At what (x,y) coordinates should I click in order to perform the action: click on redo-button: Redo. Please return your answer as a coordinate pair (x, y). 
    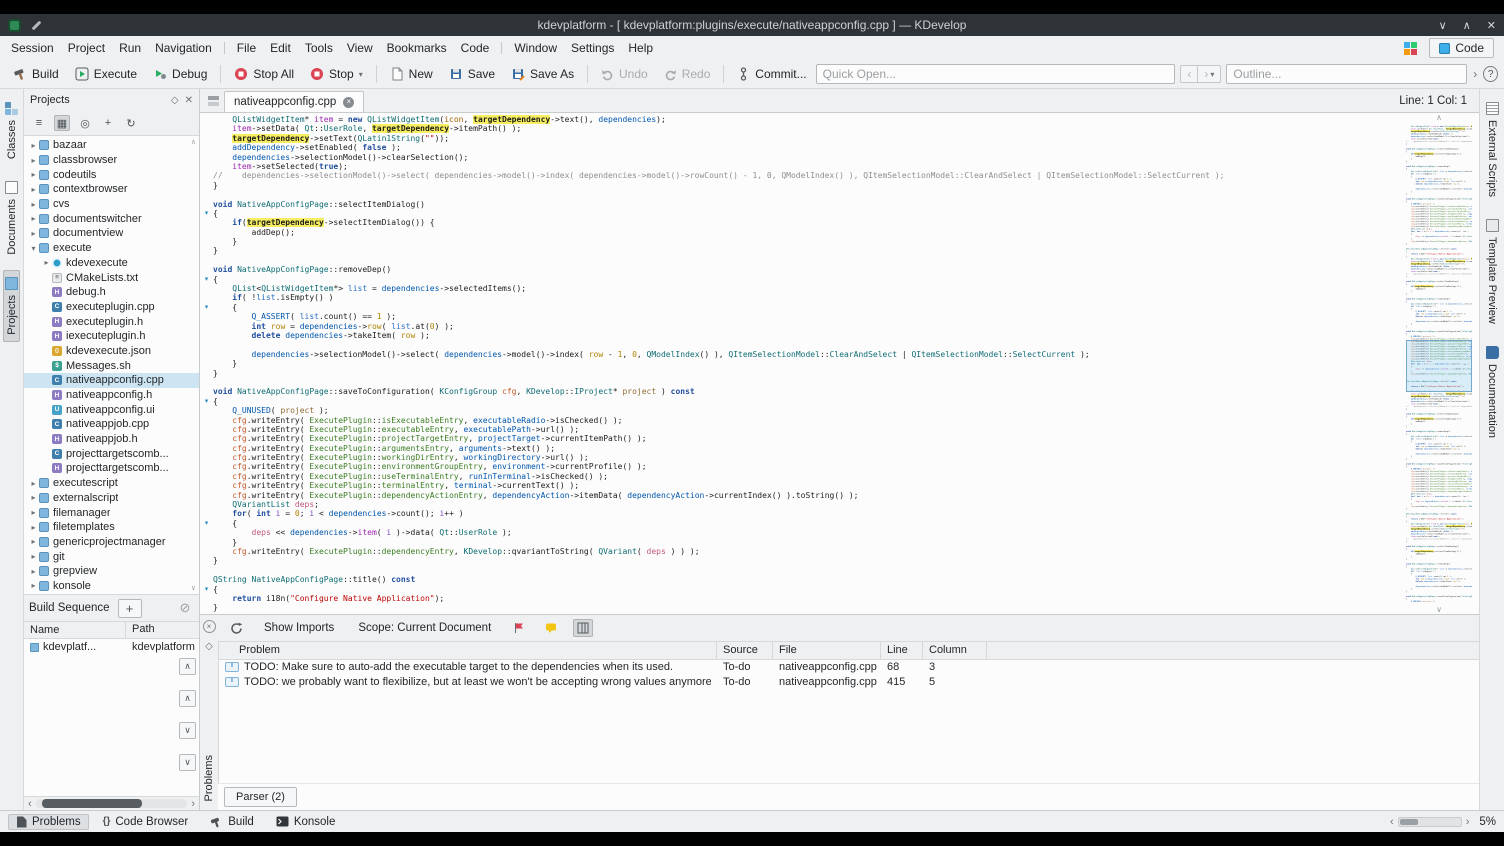
    Looking at the image, I should click on (687, 74).